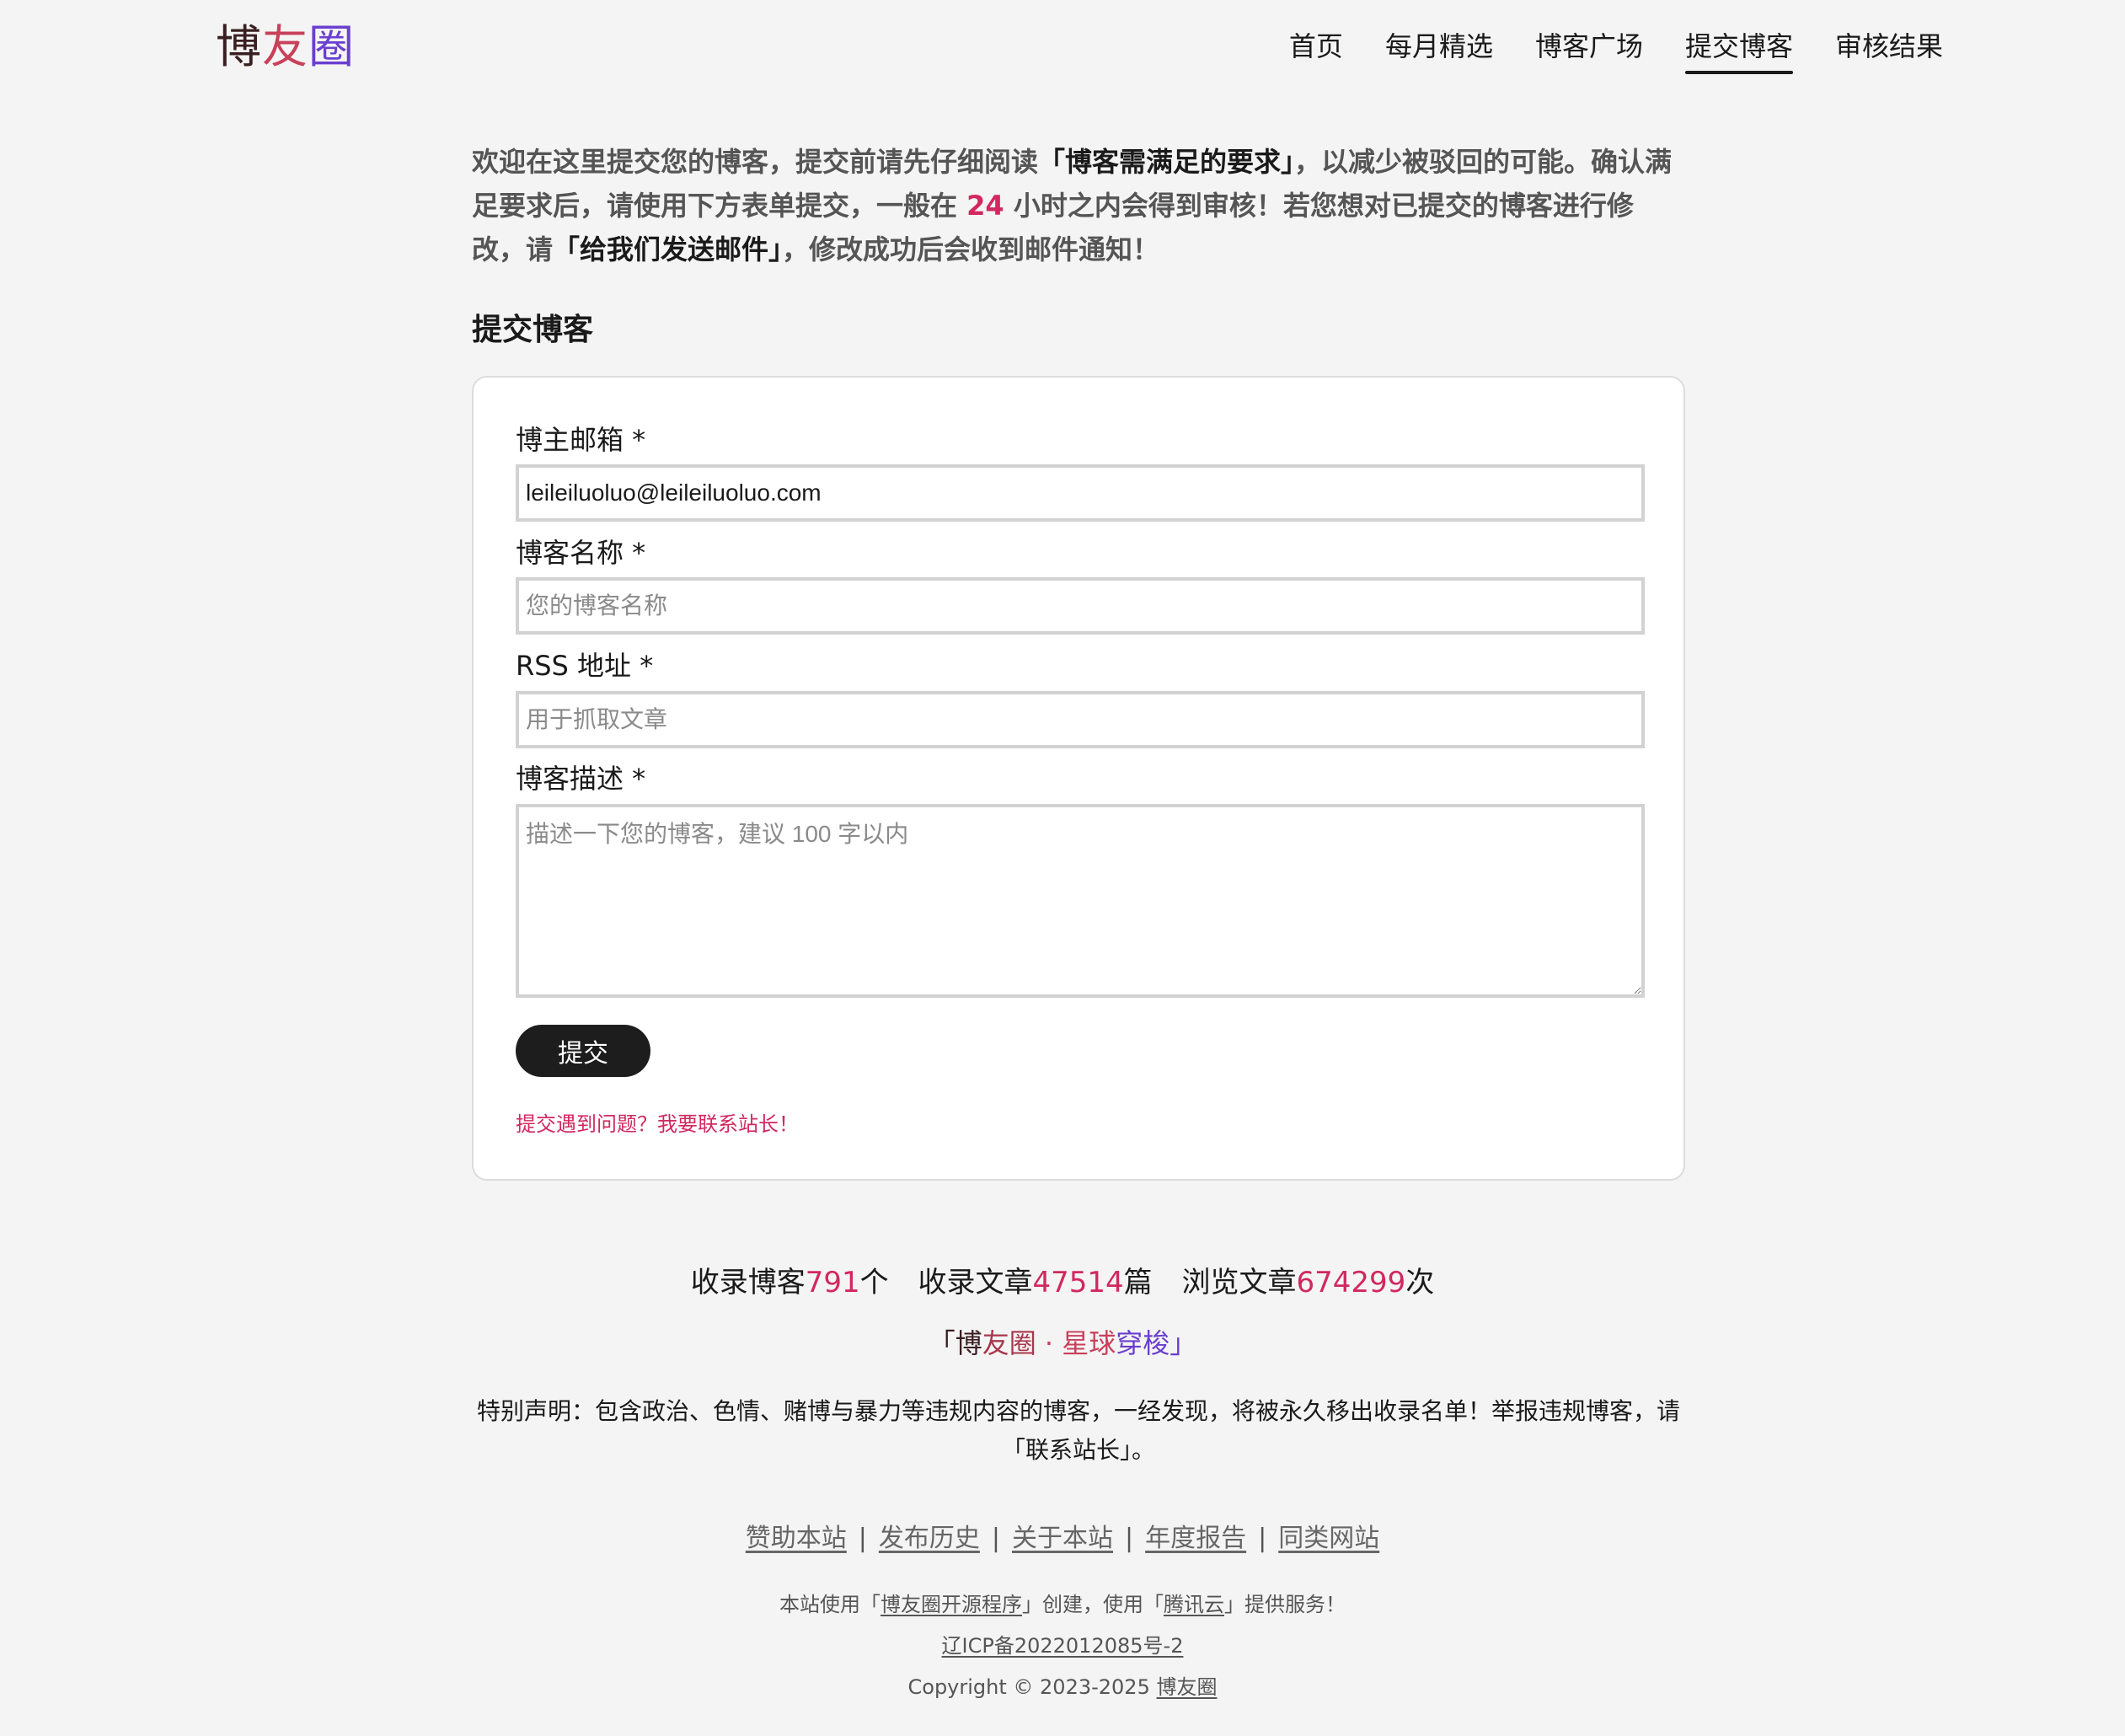 Image resolution: width=2125 pixels, height=1736 pixels. What do you see at coordinates (1589, 46) in the screenshot?
I see `nav-blog-square: 博客广场` at bounding box center [1589, 46].